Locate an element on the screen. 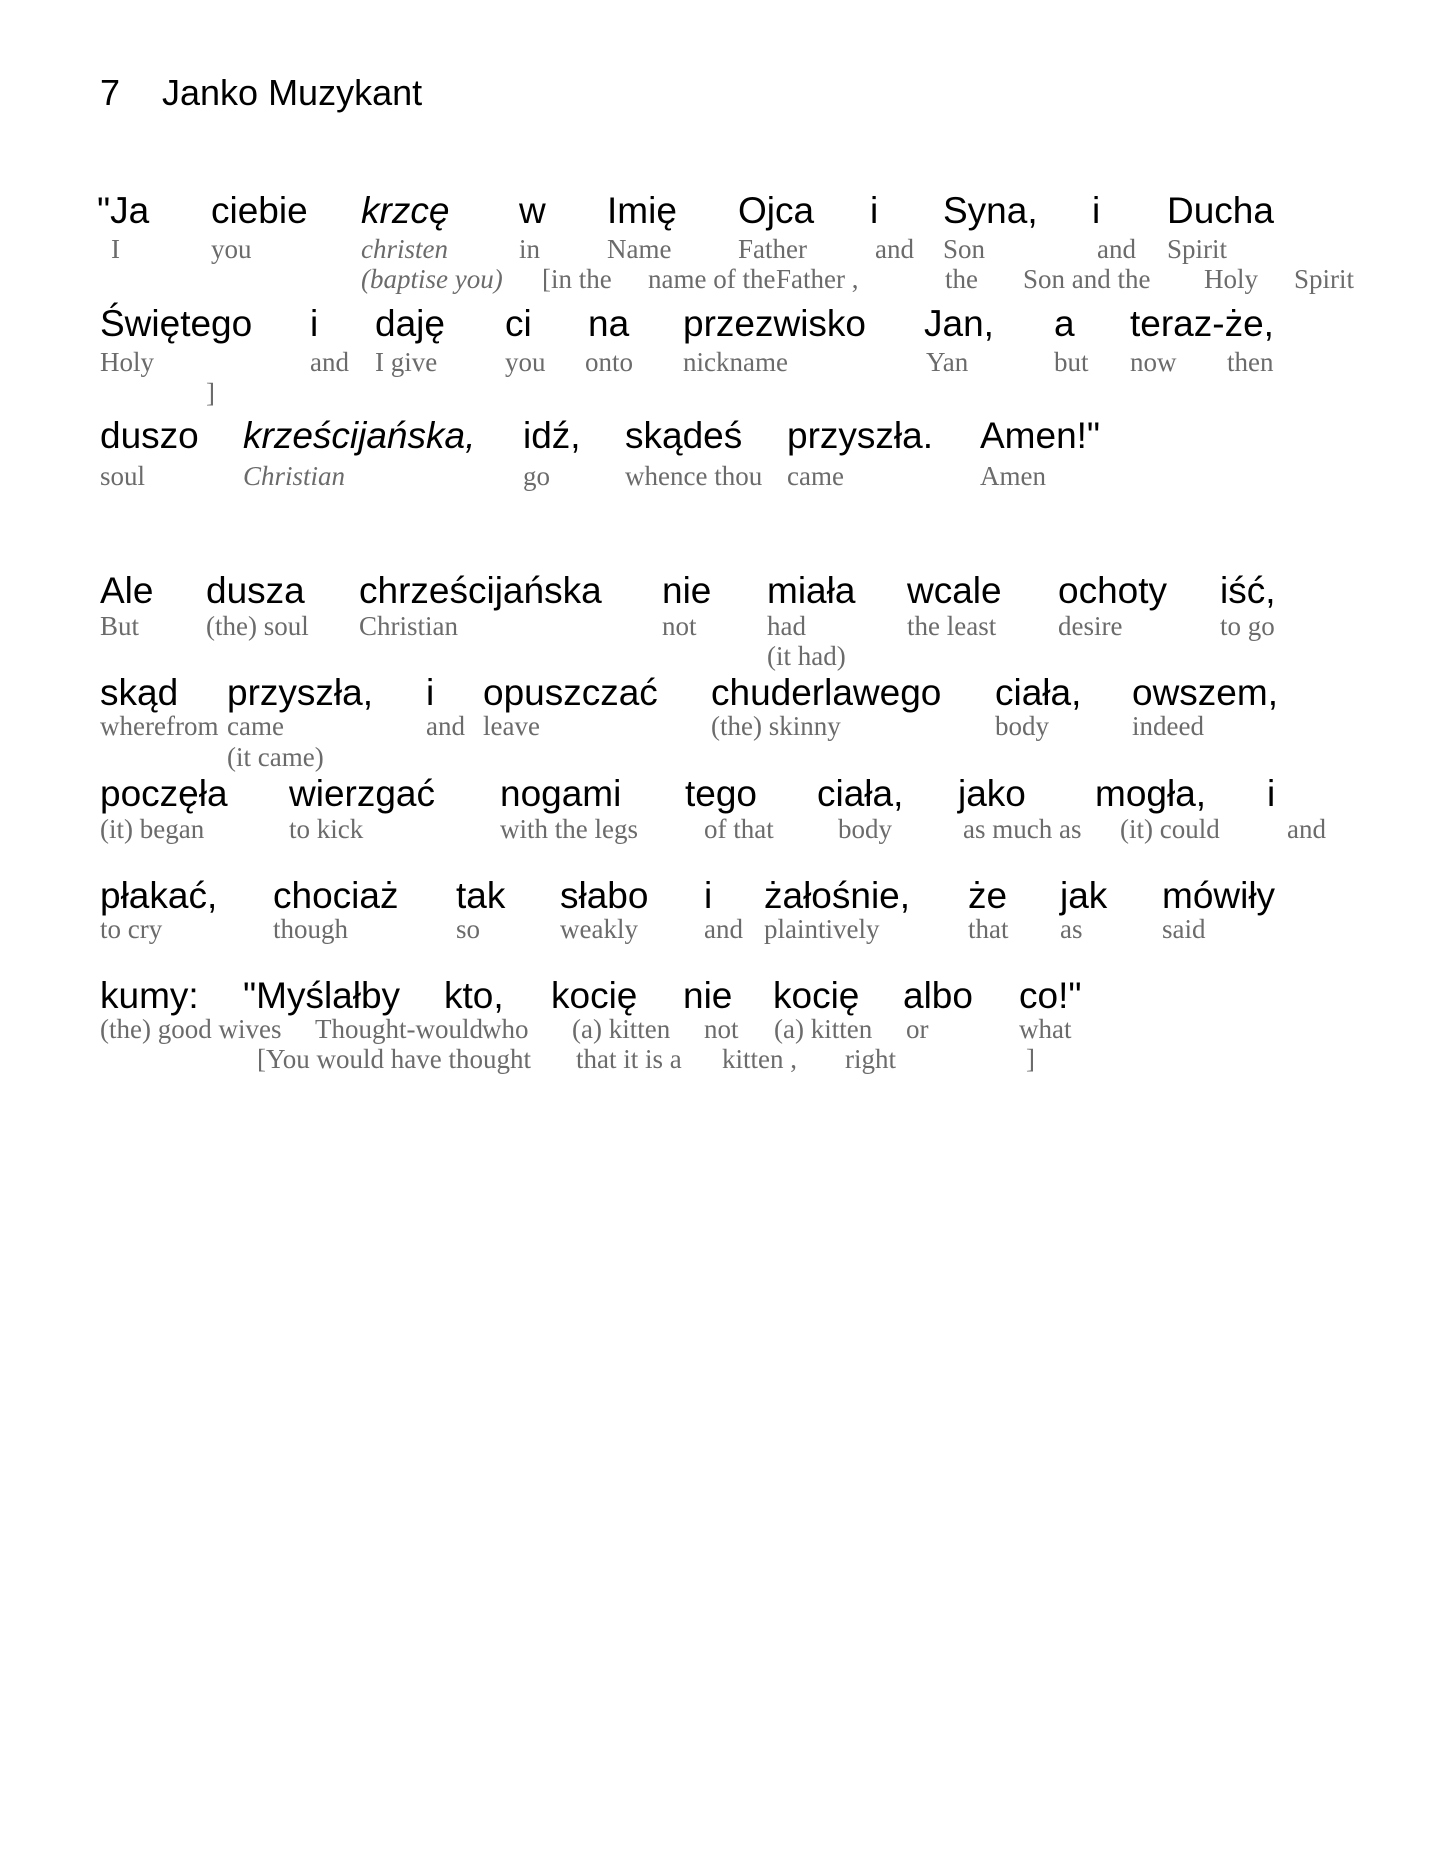 This screenshot has height=1867, width=1445. polish-word: Jan, is located at coordinates (959, 323).